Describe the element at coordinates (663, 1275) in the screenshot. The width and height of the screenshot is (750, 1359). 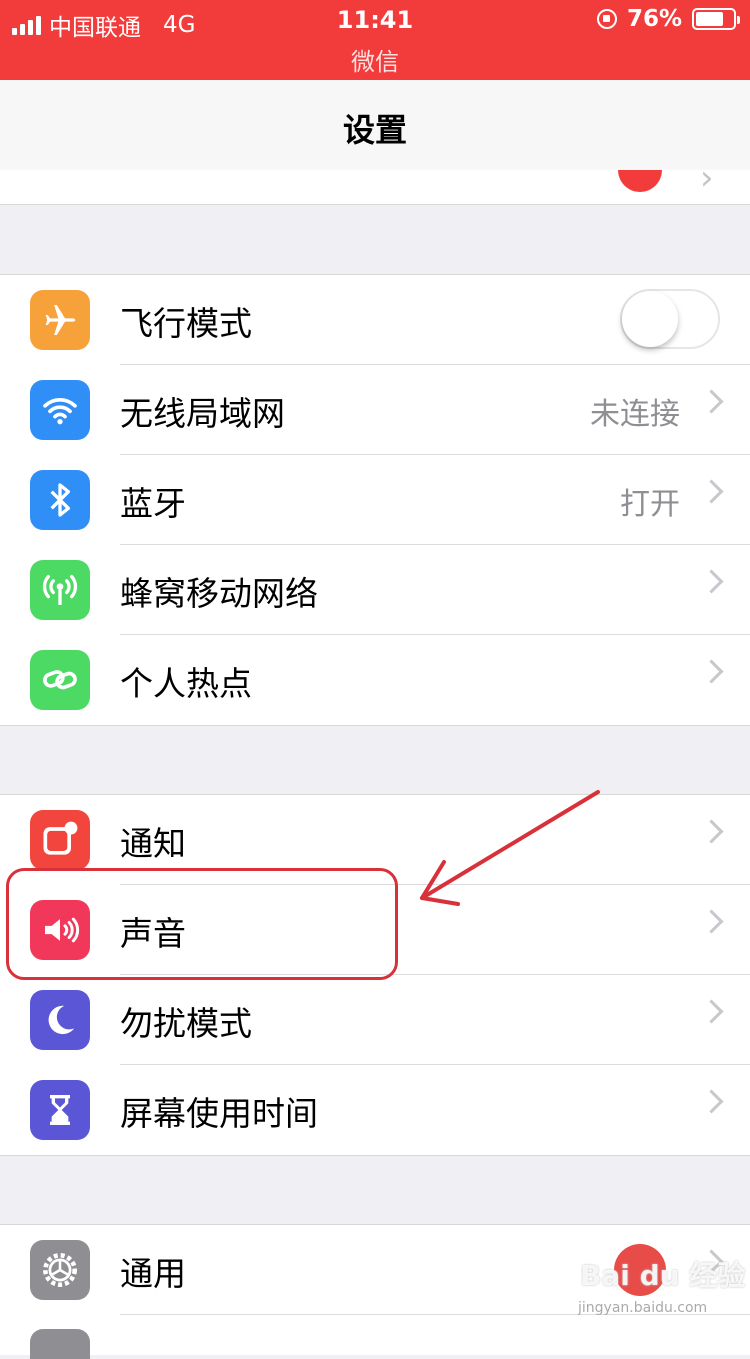
I see `watermark-text: Bai du 经验` at that location.